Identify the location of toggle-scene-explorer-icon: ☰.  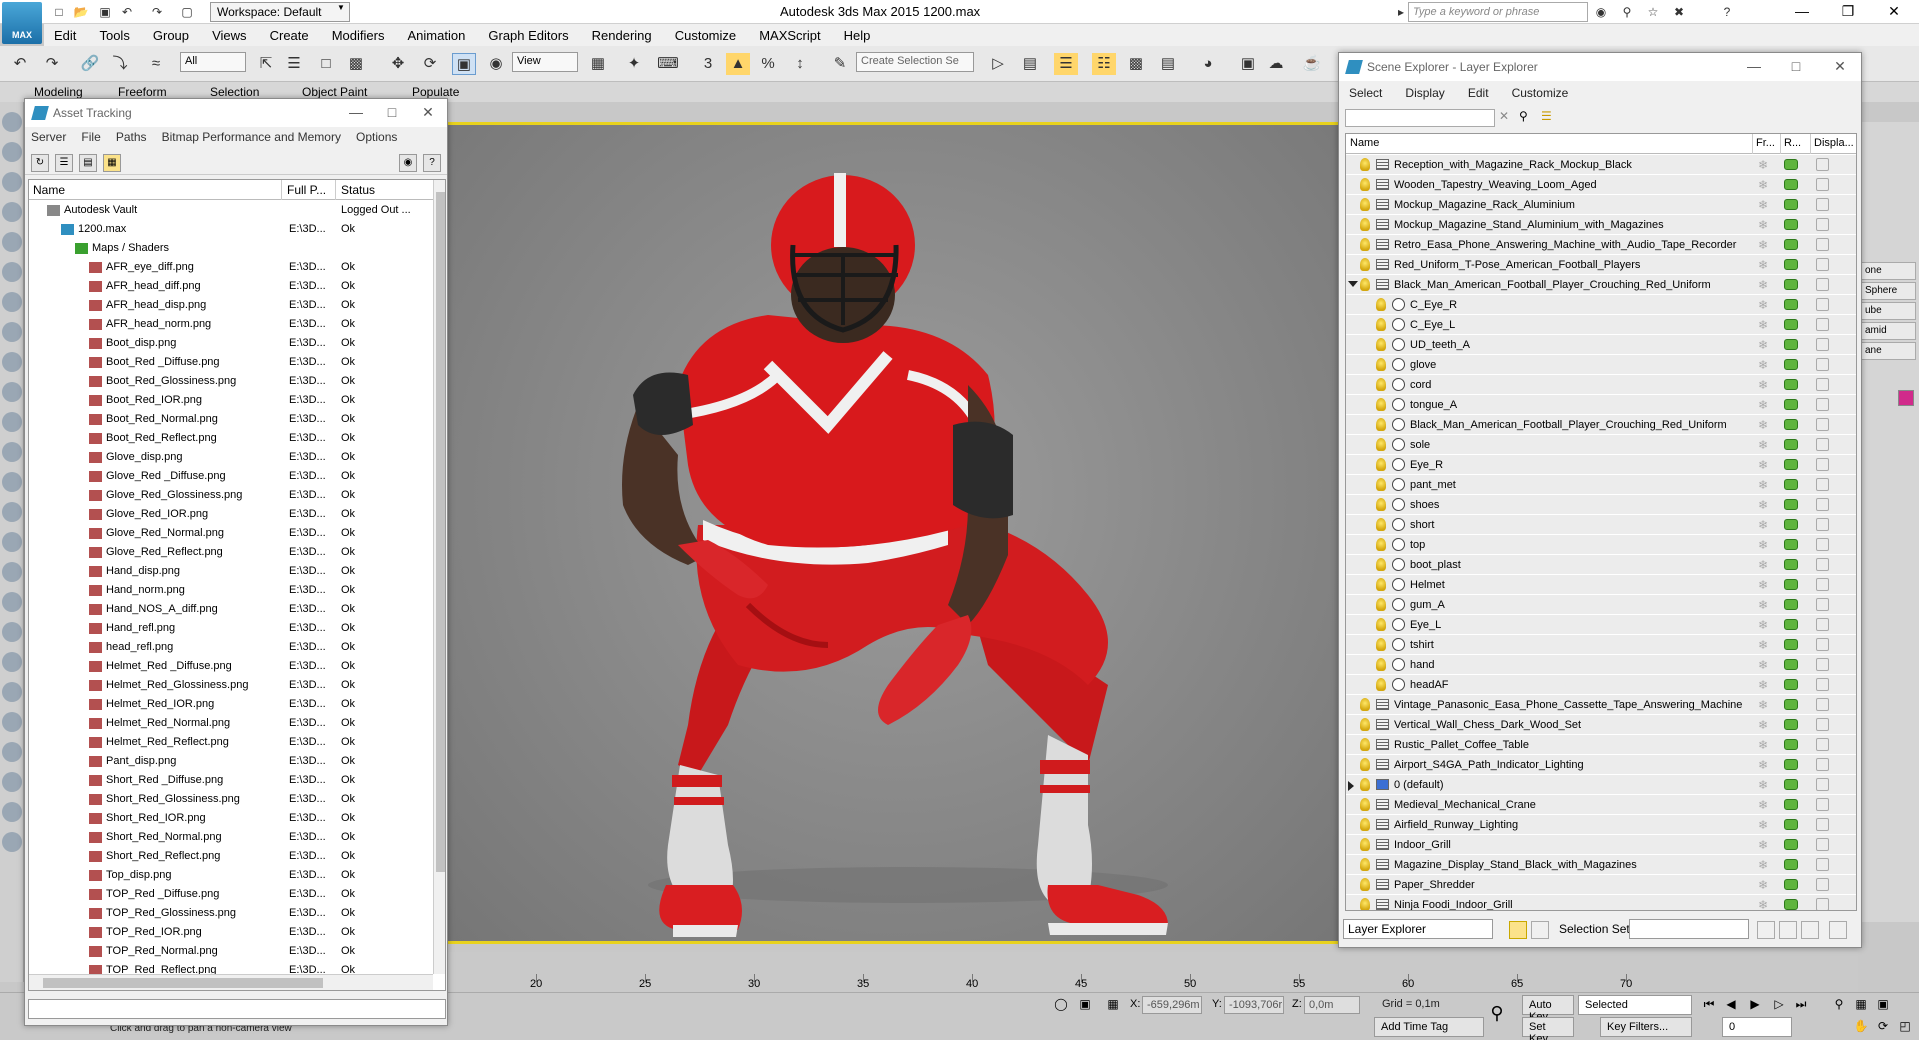
(1066, 64).